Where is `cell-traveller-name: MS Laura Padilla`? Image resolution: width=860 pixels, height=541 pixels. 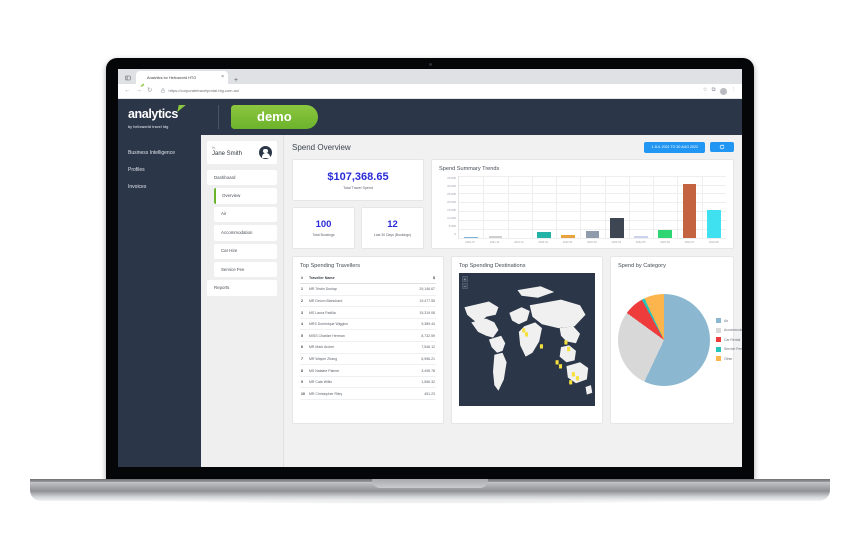
cell-traveller-name: MS Laura Padilla is located at coordinates (353, 312).